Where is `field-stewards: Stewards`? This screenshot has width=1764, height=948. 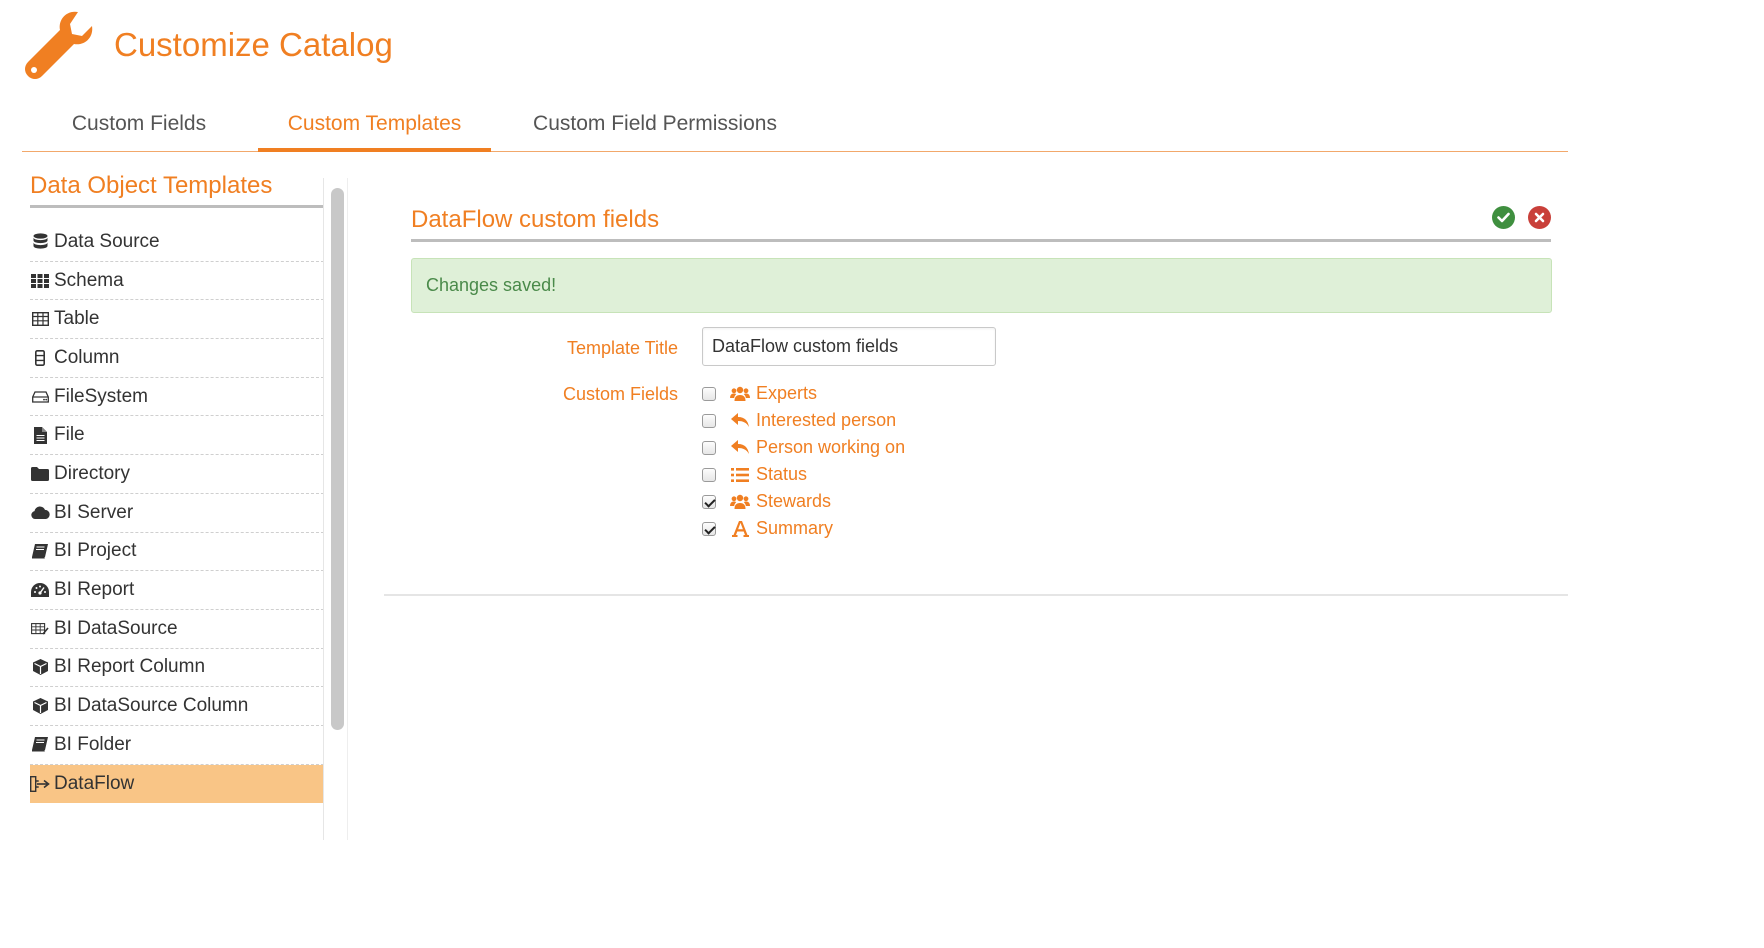 field-stewards: Stewards is located at coordinates (803, 501).